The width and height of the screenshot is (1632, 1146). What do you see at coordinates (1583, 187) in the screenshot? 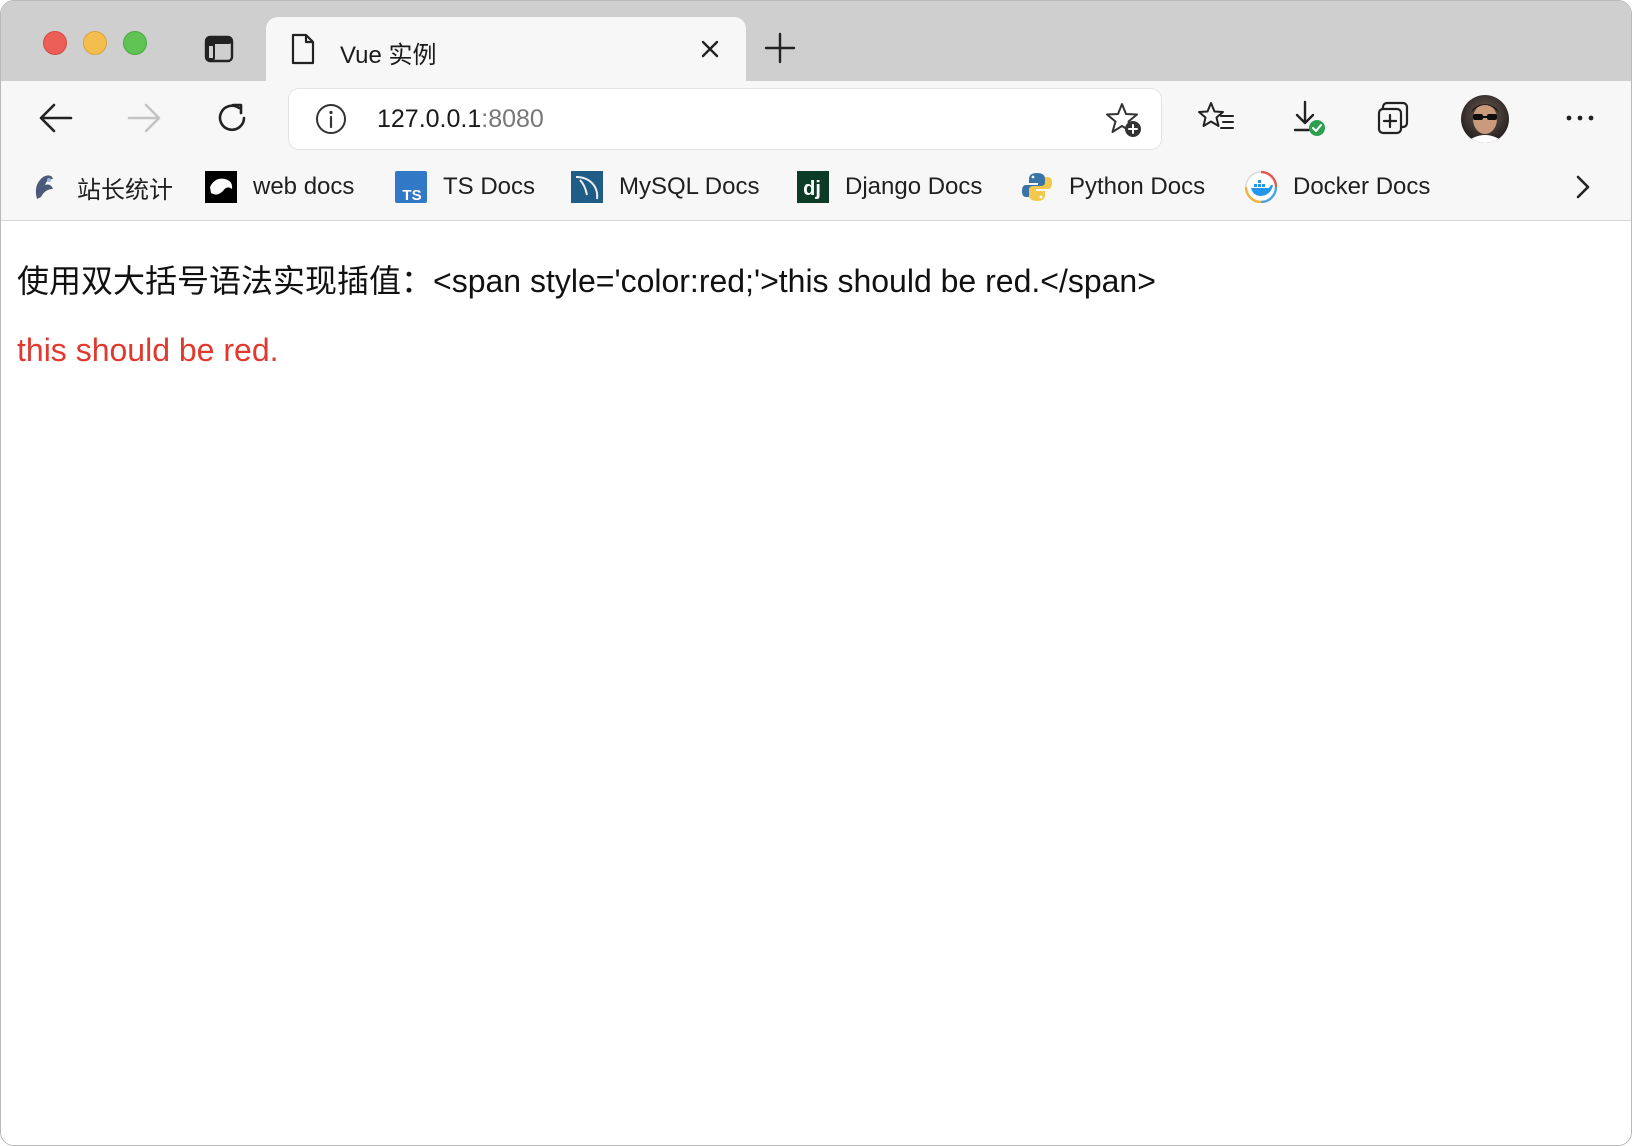
I see `bookmarks-overflow-chevron-icon` at bounding box center [1583, 187].